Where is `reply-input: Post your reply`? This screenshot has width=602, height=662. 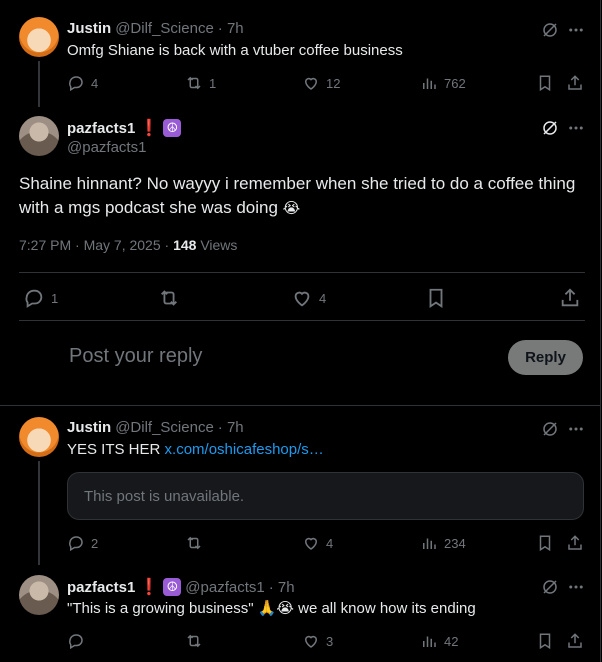 reply-input: Post your reply is located at coordinates (135, 356).